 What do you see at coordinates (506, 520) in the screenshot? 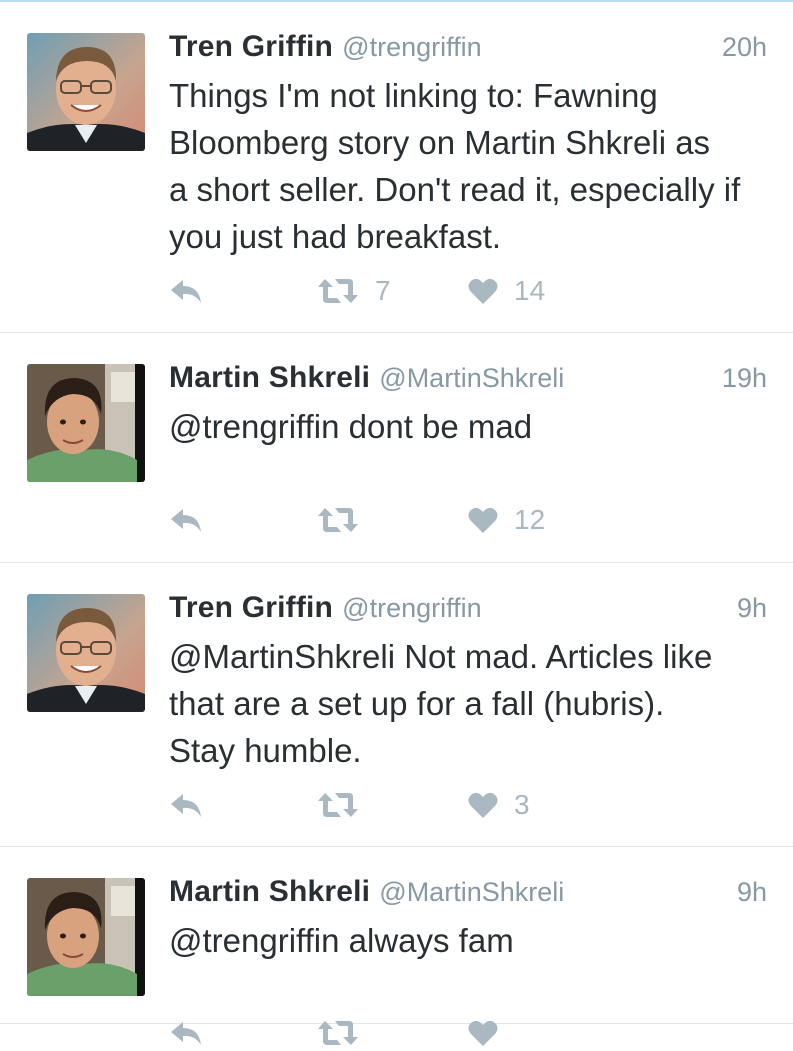
I see `like-button: 12` at bounding box center [506, 520].